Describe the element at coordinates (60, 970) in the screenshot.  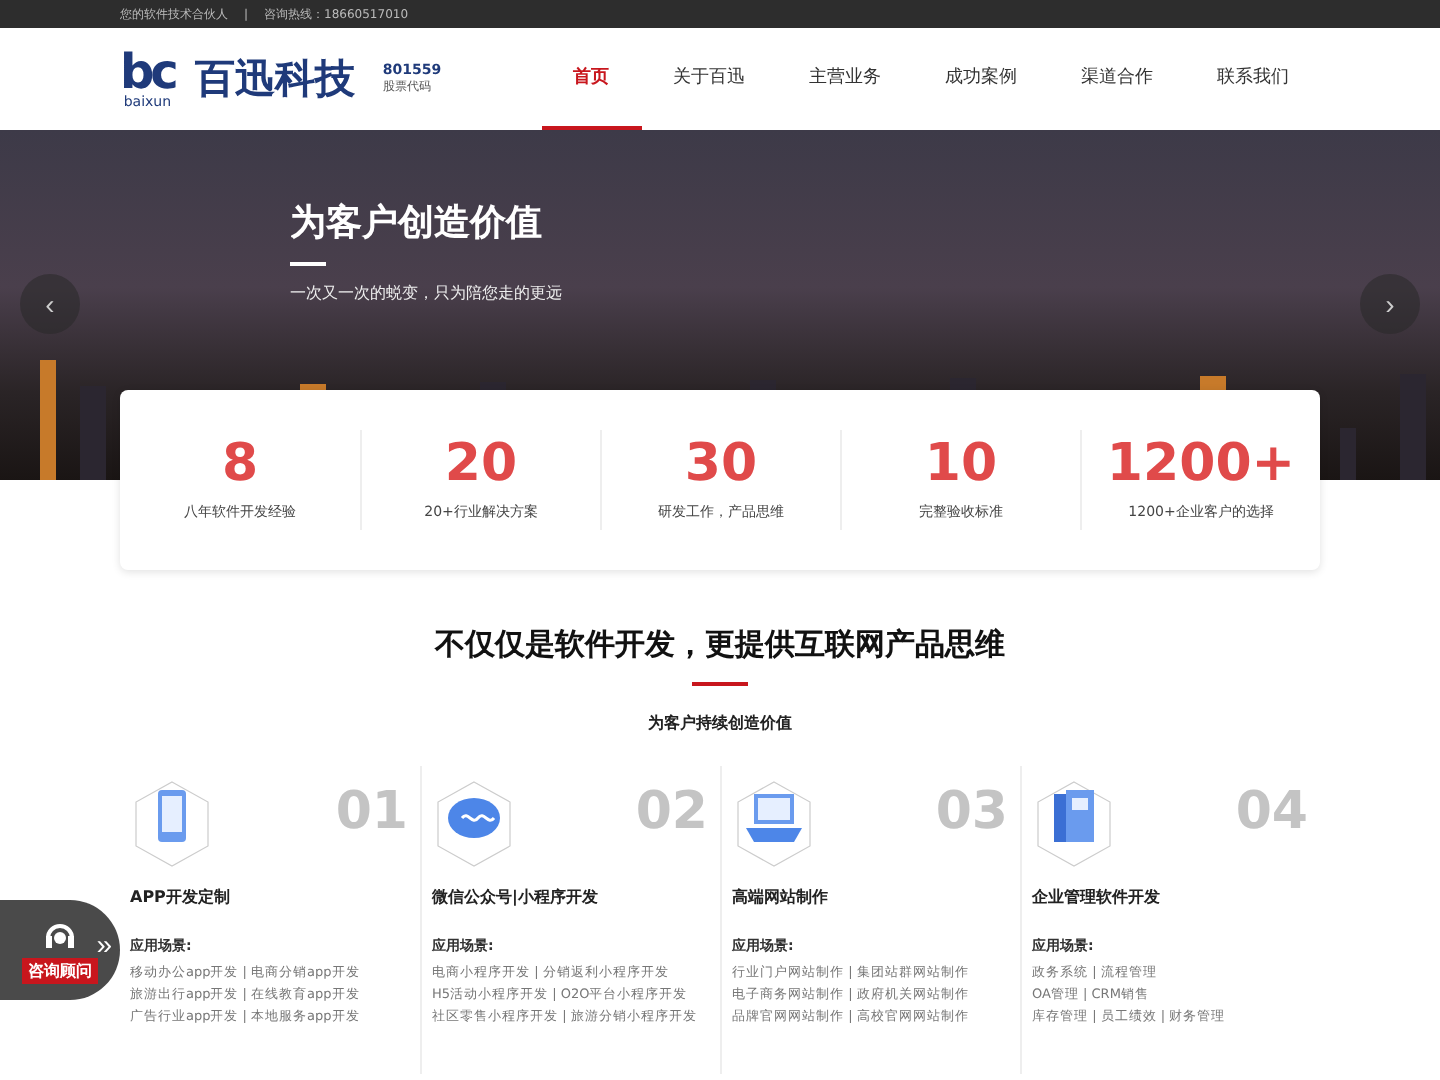
I see `consult-label: 咨询顾问` at that location.